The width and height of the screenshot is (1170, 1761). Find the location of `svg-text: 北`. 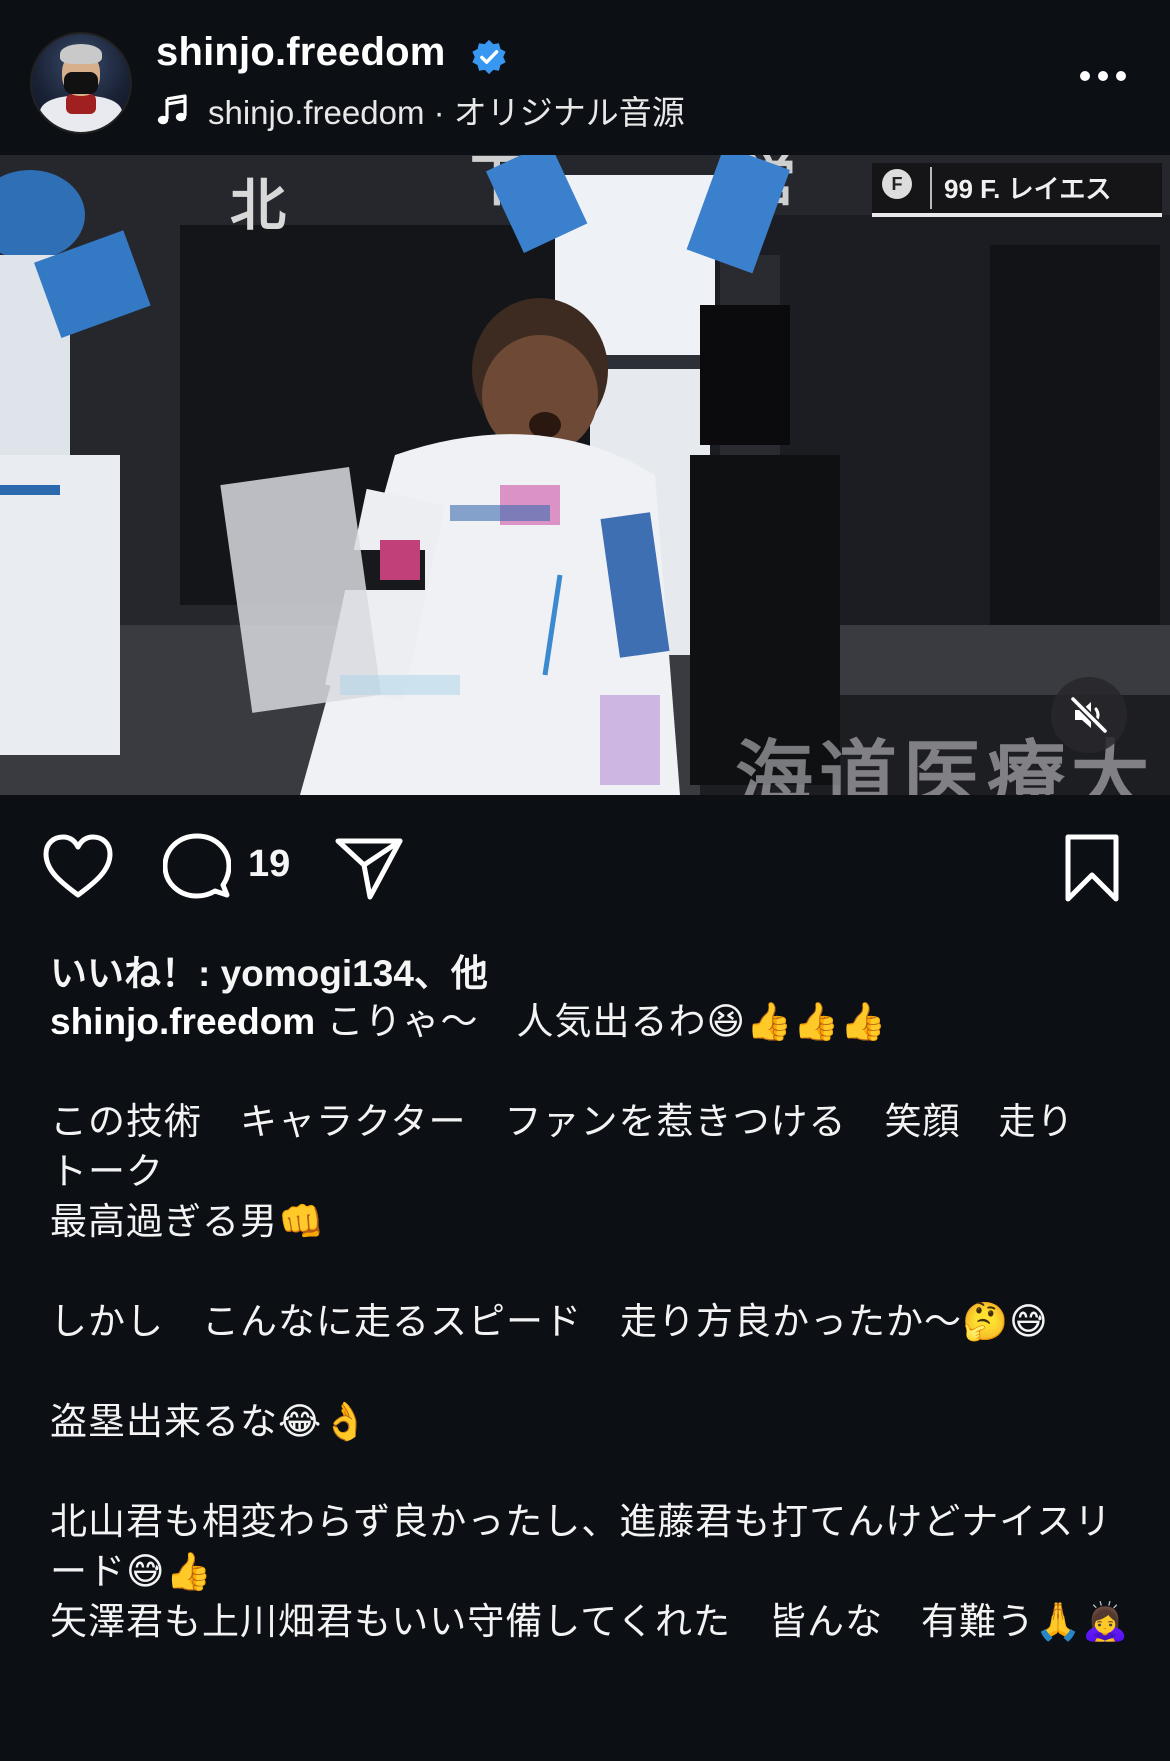

svg-text: 北 is located at coordinates (258, 206).